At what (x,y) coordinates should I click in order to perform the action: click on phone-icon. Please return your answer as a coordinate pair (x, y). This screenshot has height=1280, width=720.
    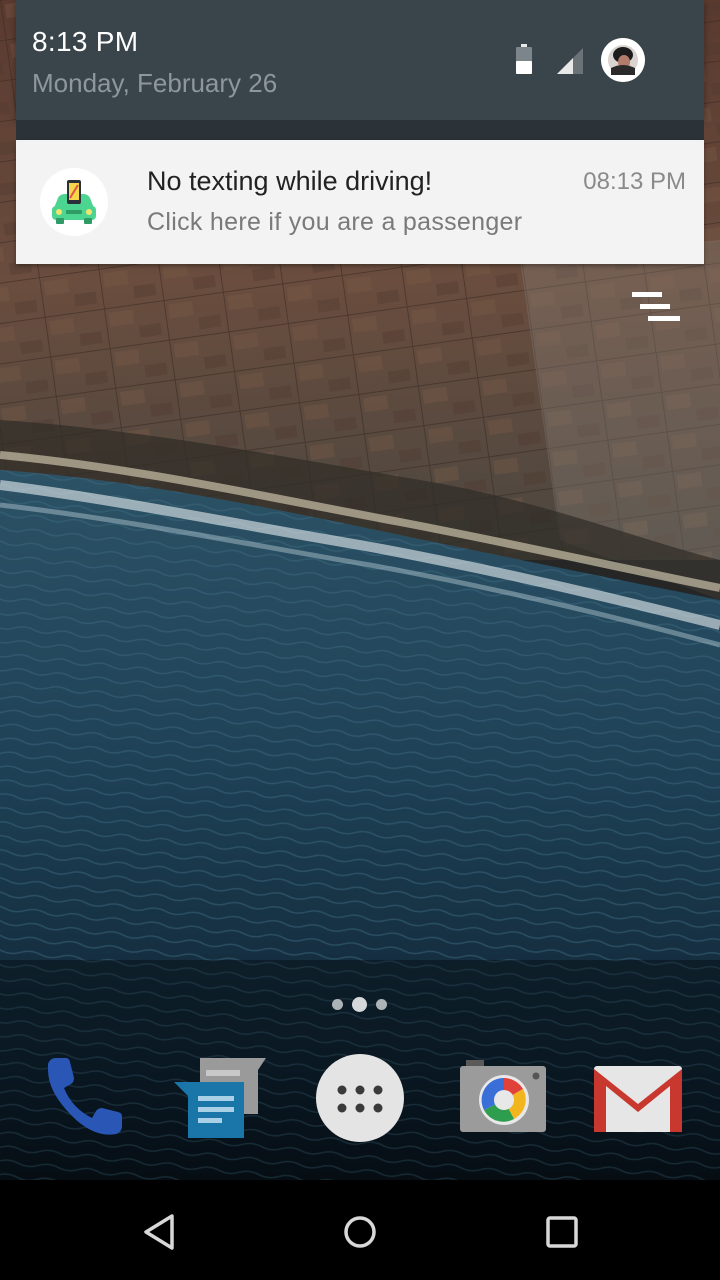
    Looking at the image, I should click on (85, 1096).